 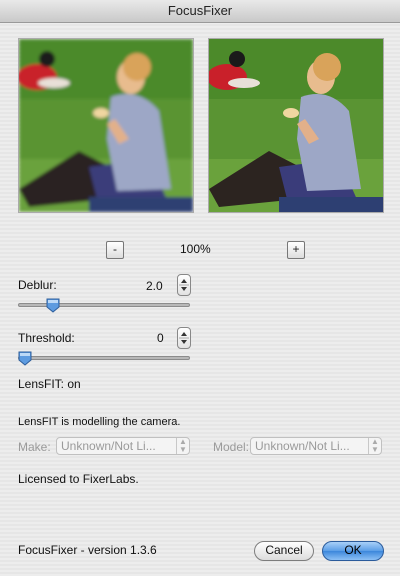 What do you see at coordinates (87, 550) in the screenshot?
I see `version-text: FocusFixer - version 1.3.6` at bounding box center [87, 550].